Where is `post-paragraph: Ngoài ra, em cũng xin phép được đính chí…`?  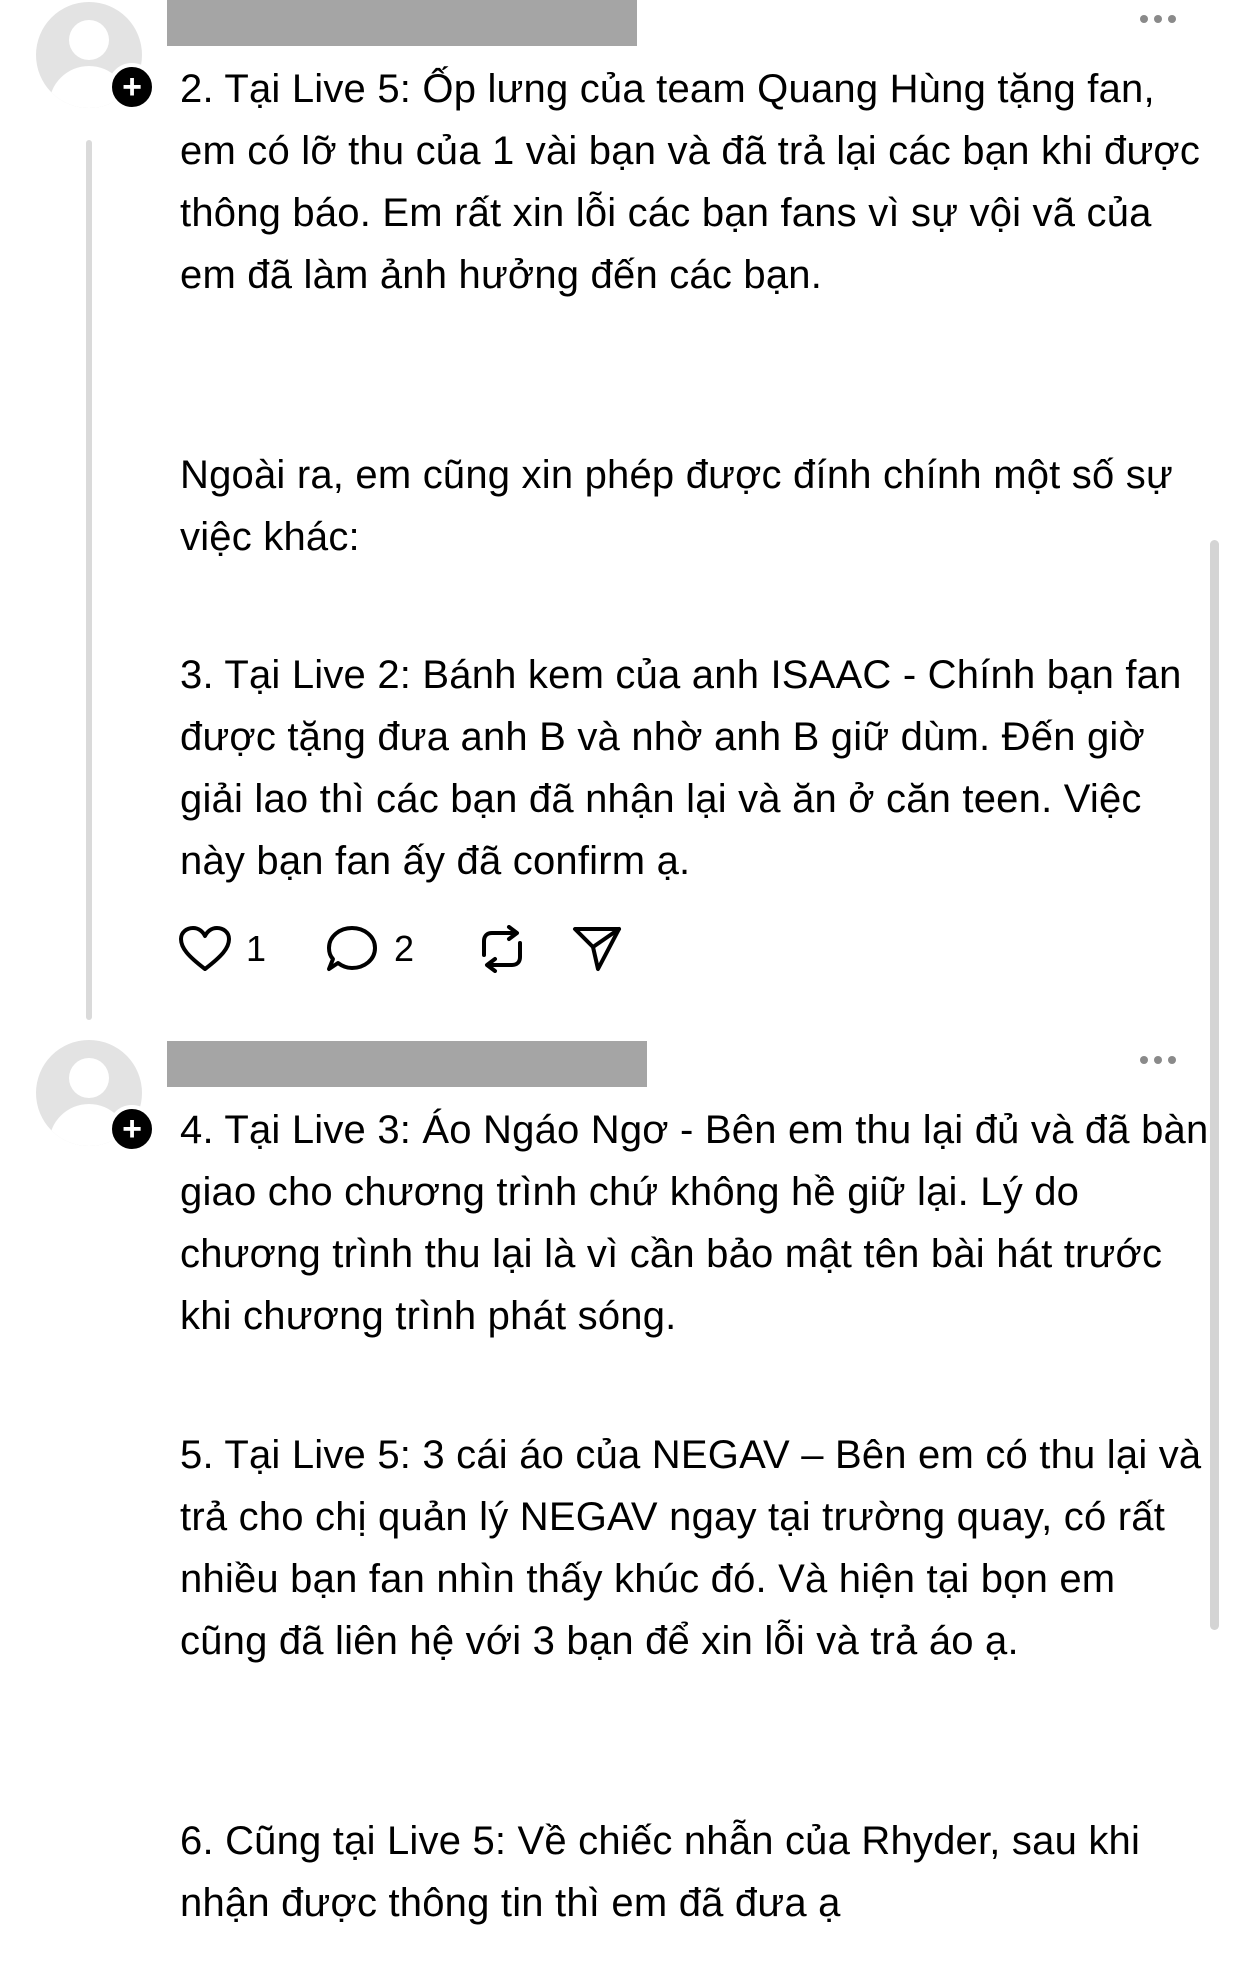 post-paragraph: Ngoài ra, em cũng xin phép được đính chí… is located at coordinates (676, 506).